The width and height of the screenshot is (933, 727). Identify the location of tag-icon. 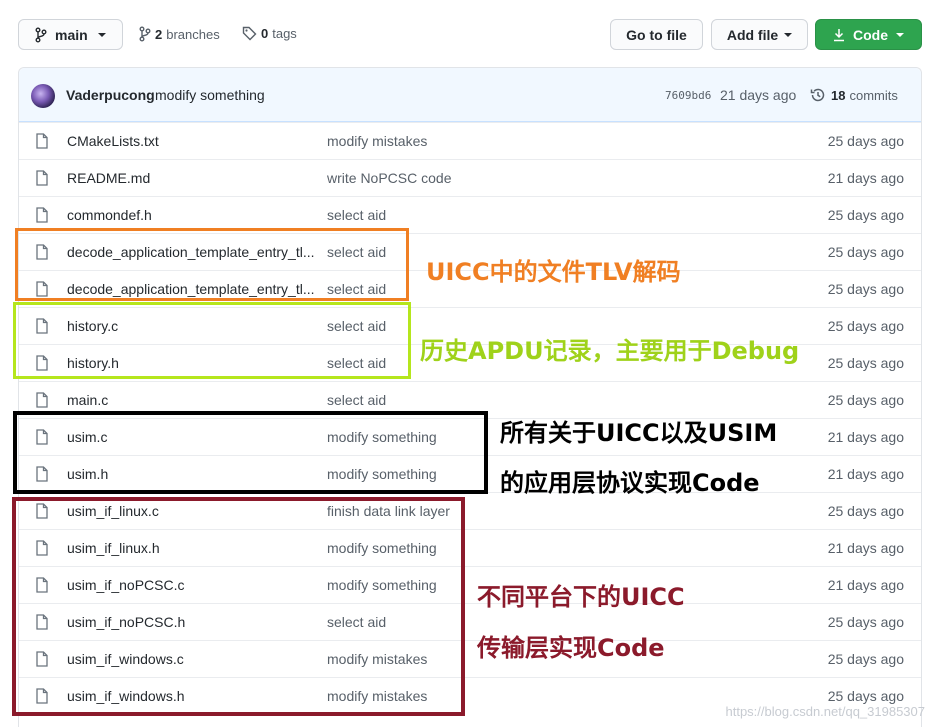
(249, 33).